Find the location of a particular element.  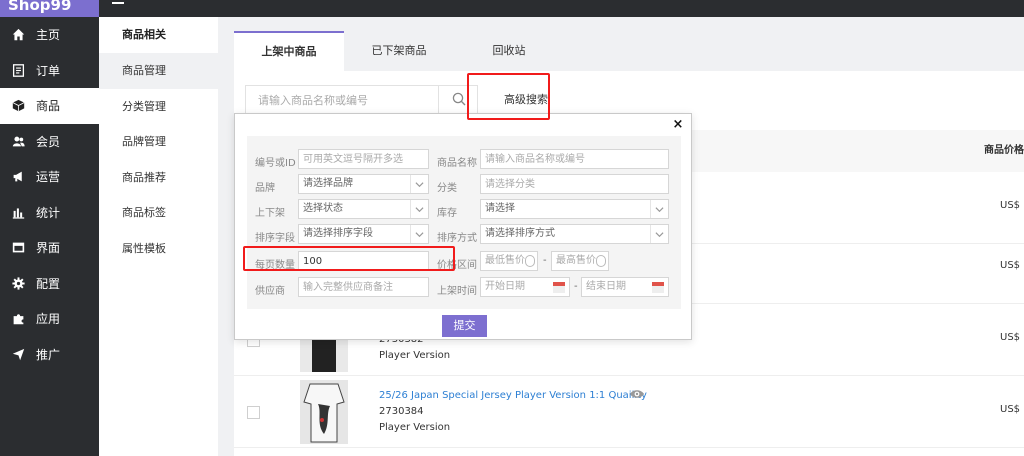

box-icon is located at coordinates (18, 106).